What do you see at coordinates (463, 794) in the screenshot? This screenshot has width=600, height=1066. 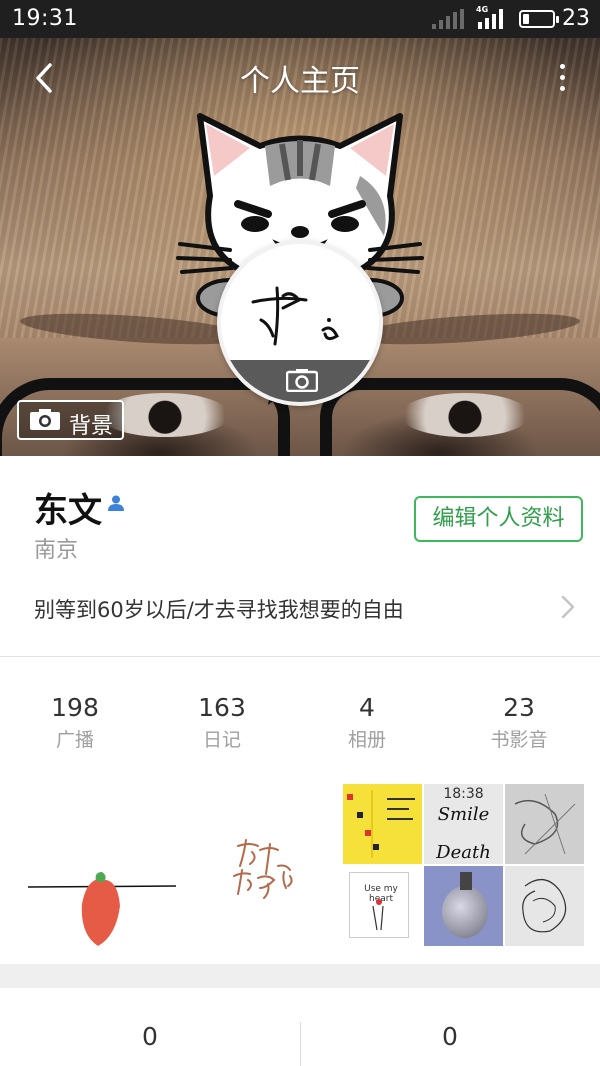 I see `album-tile-time: 18:38` at bounding box center [463, 794].